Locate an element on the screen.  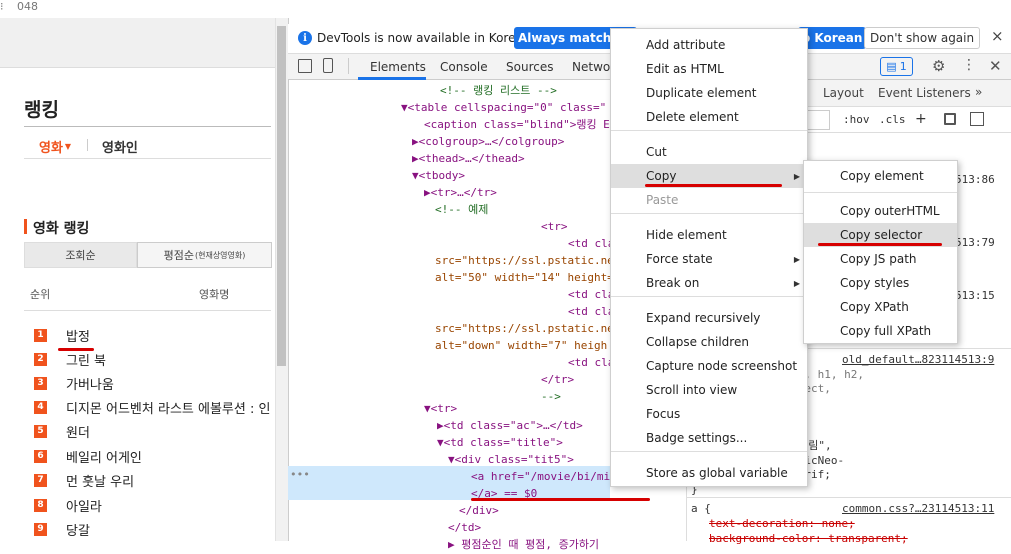
annotation-underline is located at coordinates (76, 349).